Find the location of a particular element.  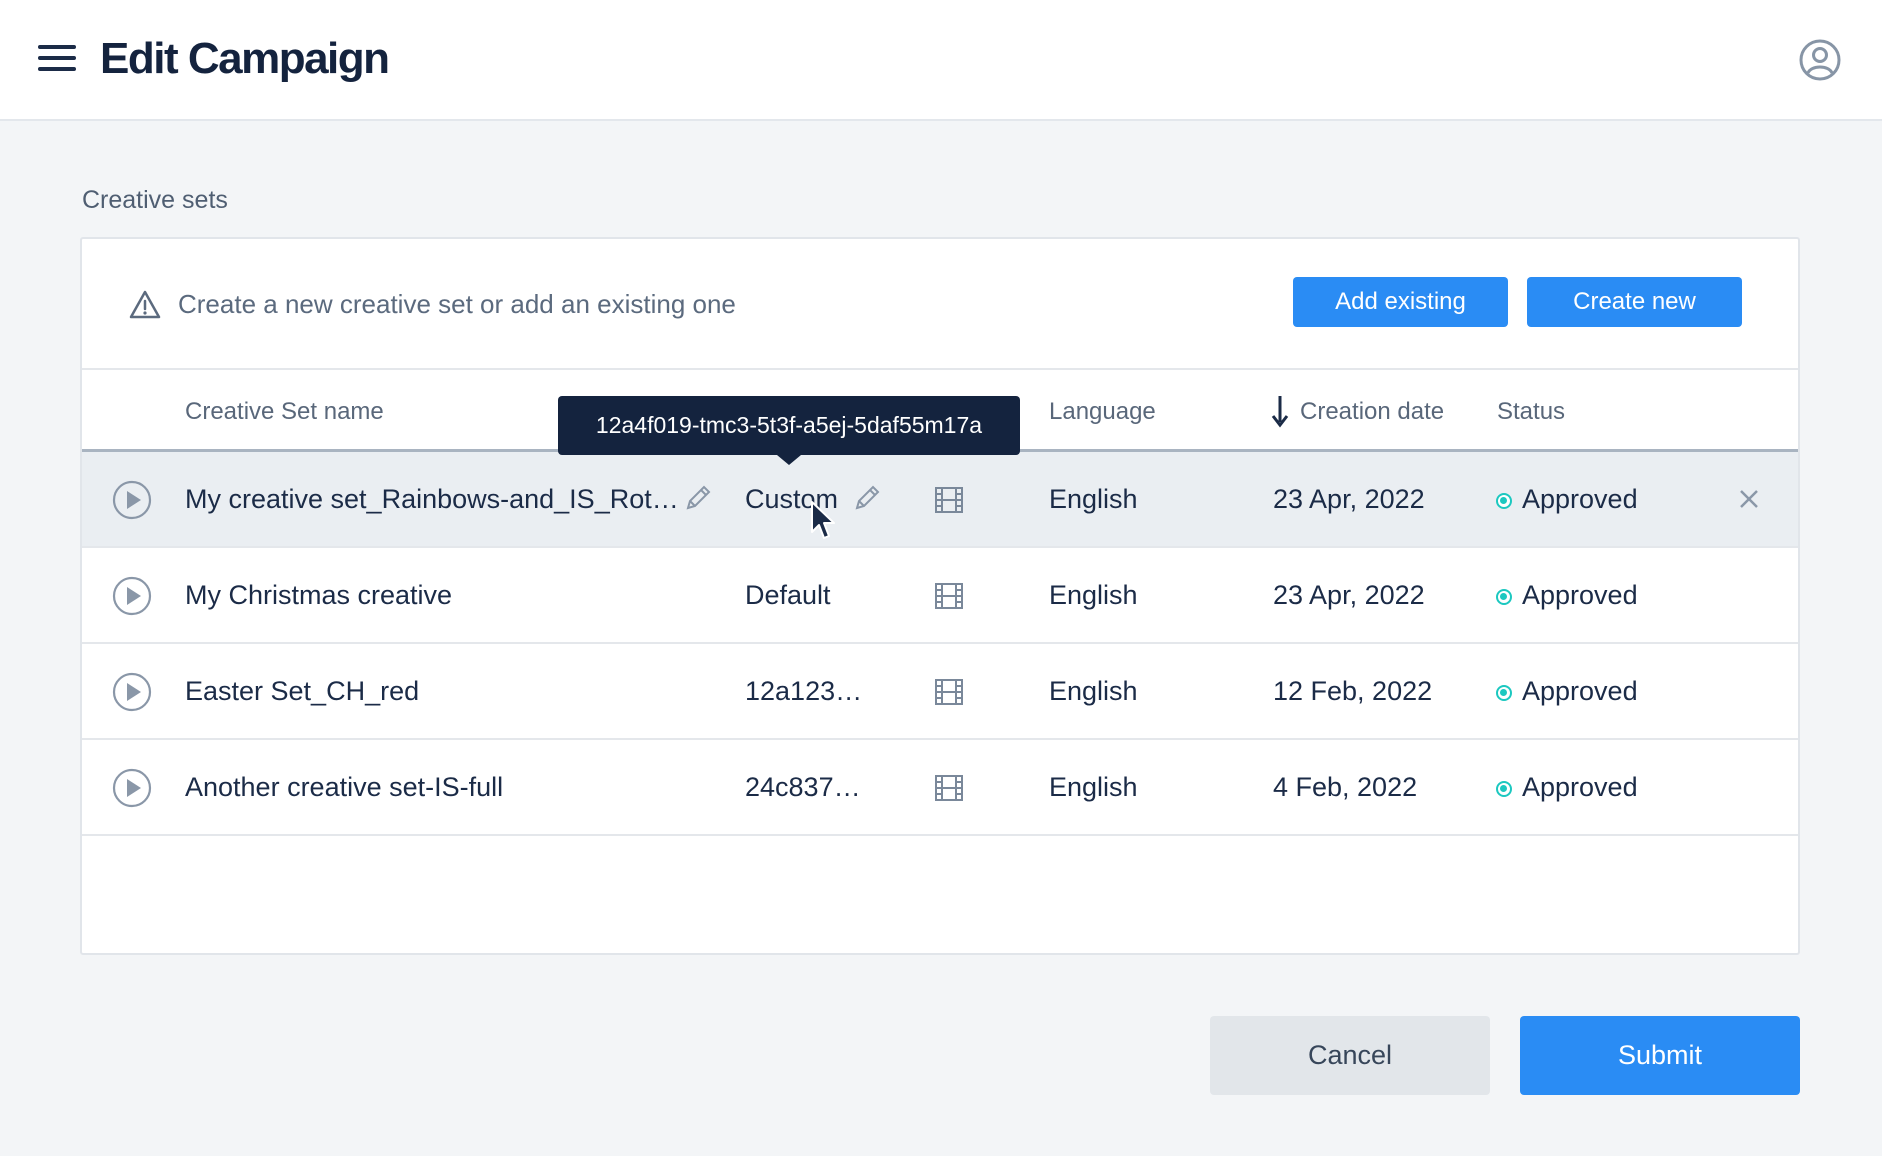

add-existing-button: Add existing is located at coordinates (1400, 302).